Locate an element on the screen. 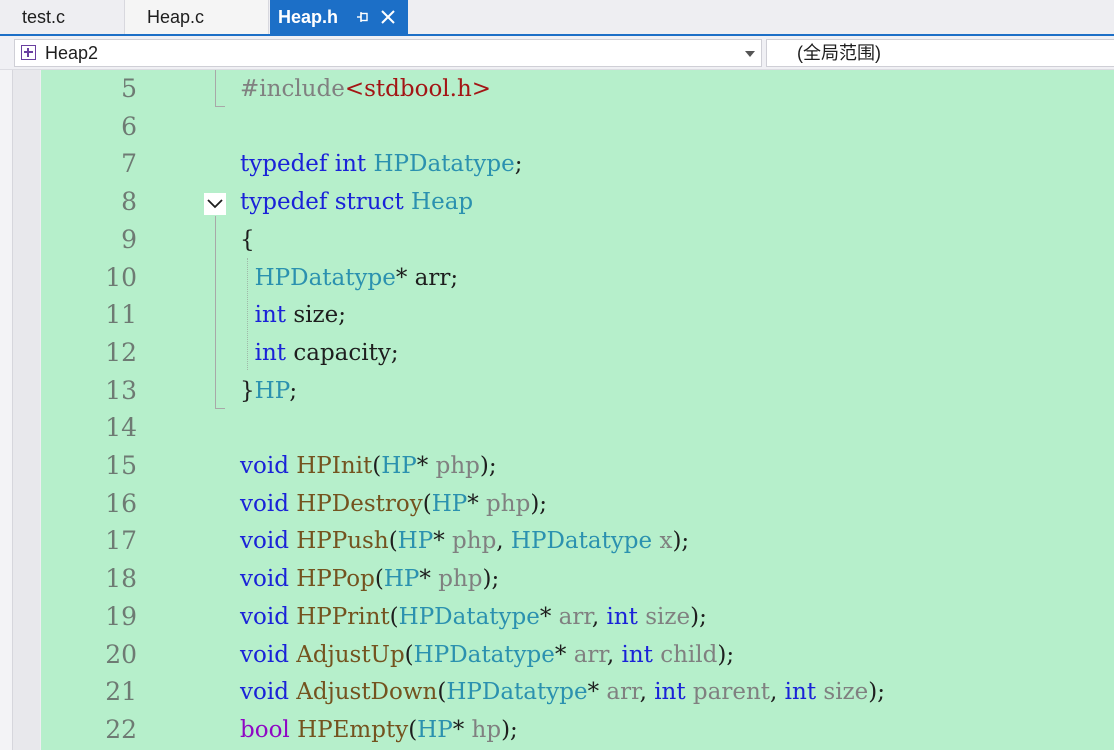 Image resolution: width=1114 pixels, height=750 pixels. code-text: int size; is located at coordinates (293, 315).